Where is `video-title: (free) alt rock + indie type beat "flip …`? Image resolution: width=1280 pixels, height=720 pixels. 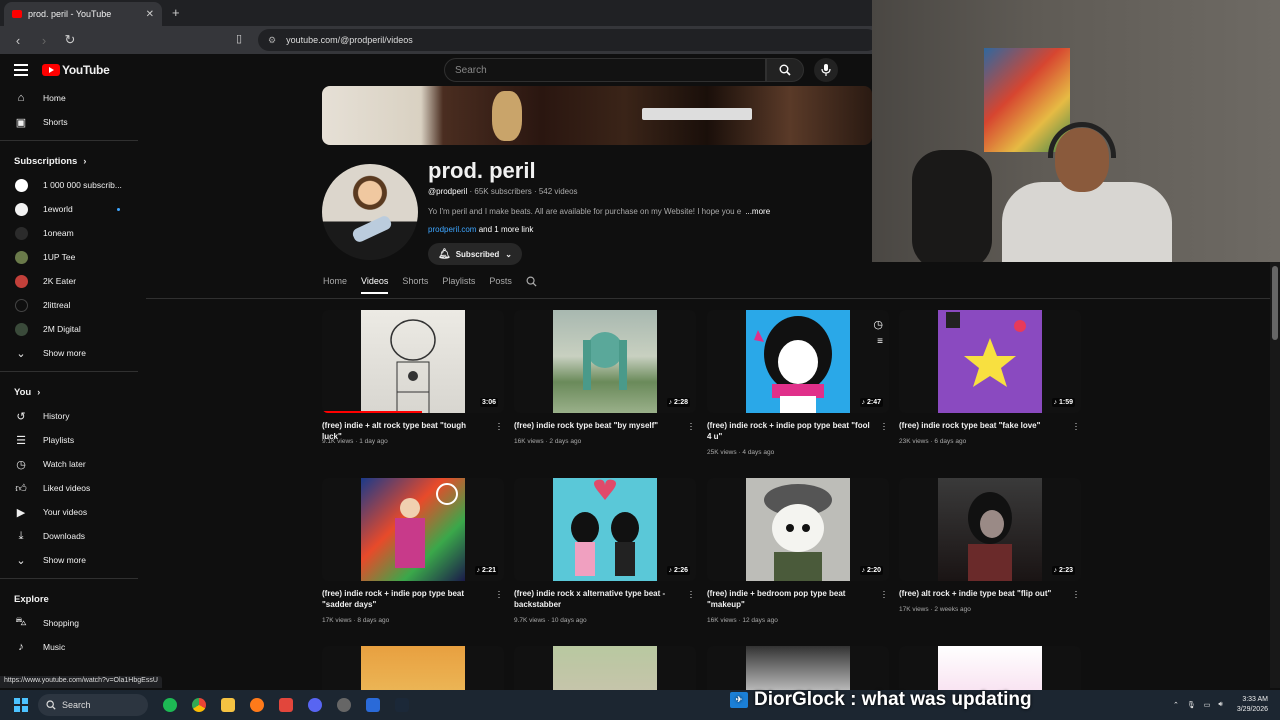 video-title: (free) alt rock + indie type beat "flip … is located at coordinates (982, 593).